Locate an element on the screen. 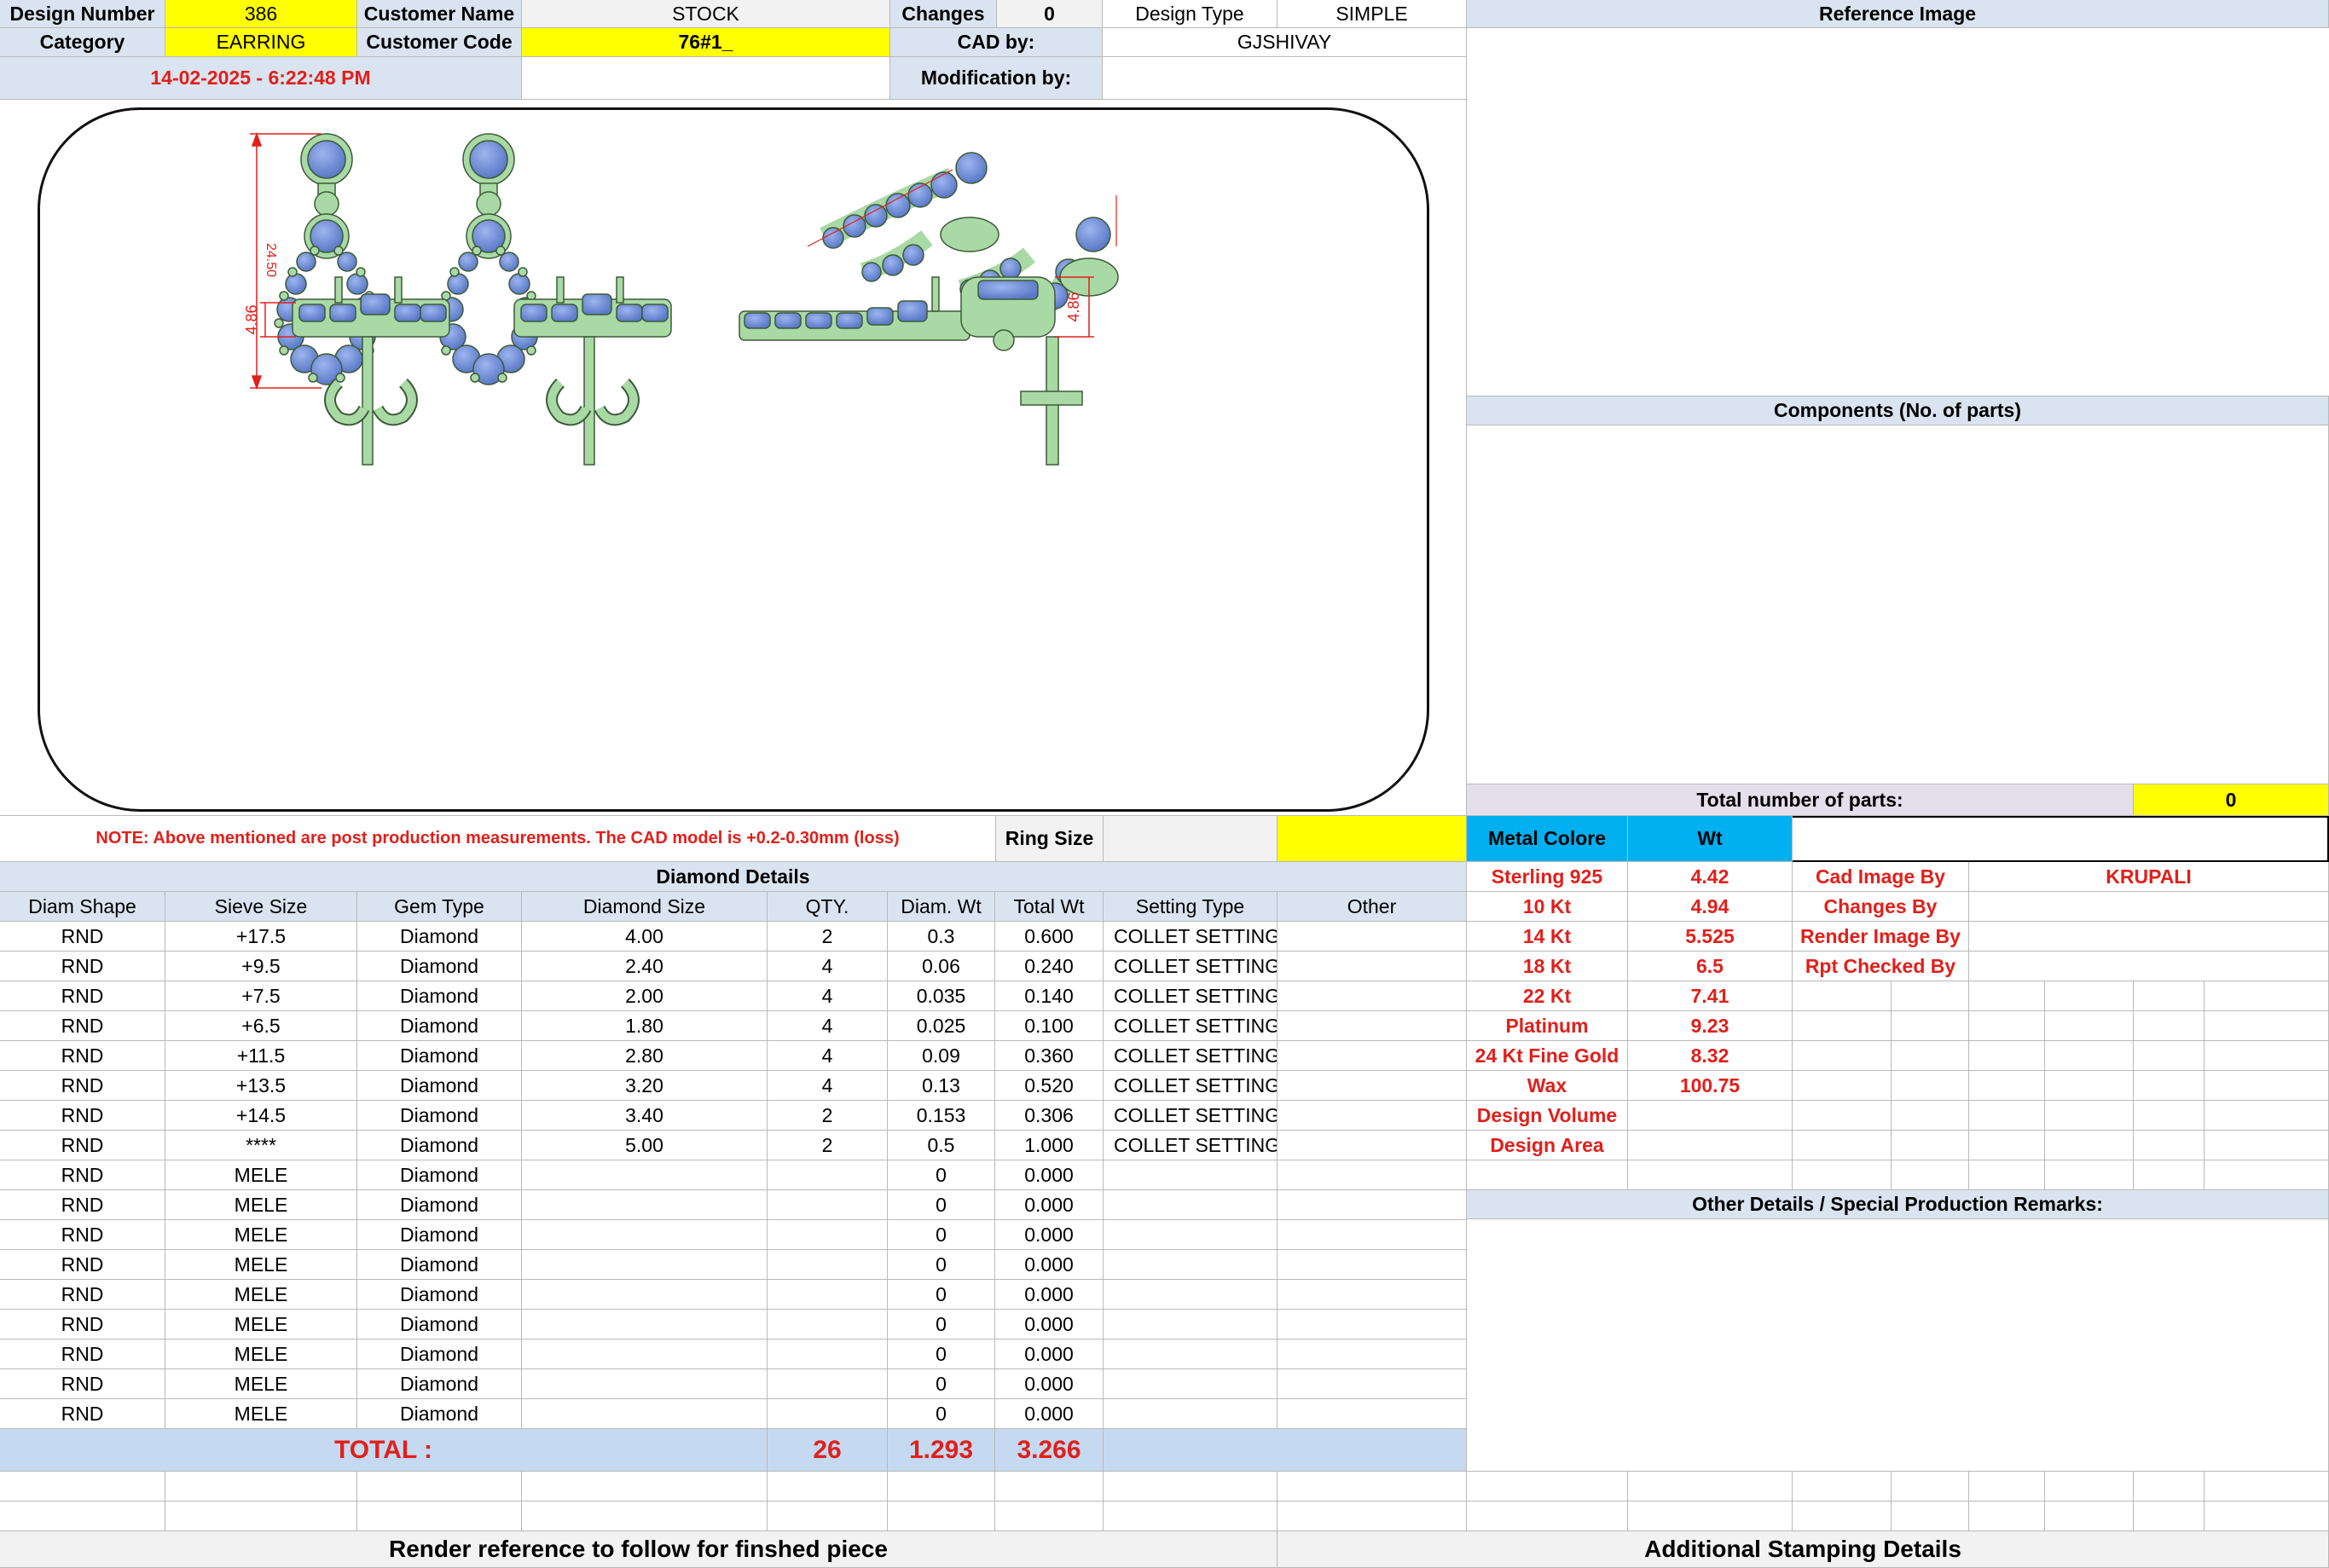 The height and width of the screenshot is (1568, 2329). diamond-cell: 0.3 is located at coordinates (941, 937).